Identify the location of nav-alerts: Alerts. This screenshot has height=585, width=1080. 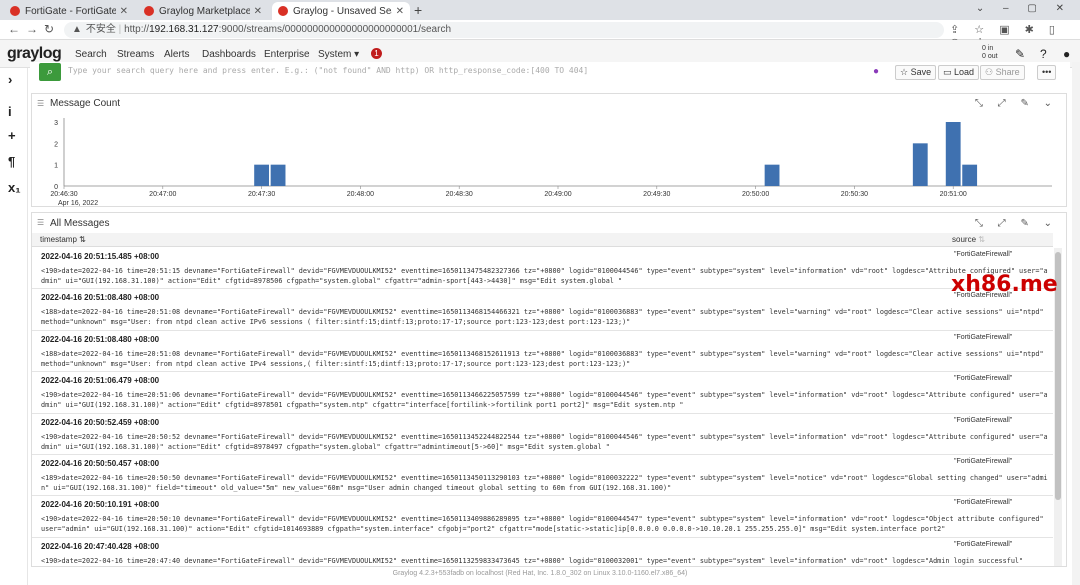
(177, 54).